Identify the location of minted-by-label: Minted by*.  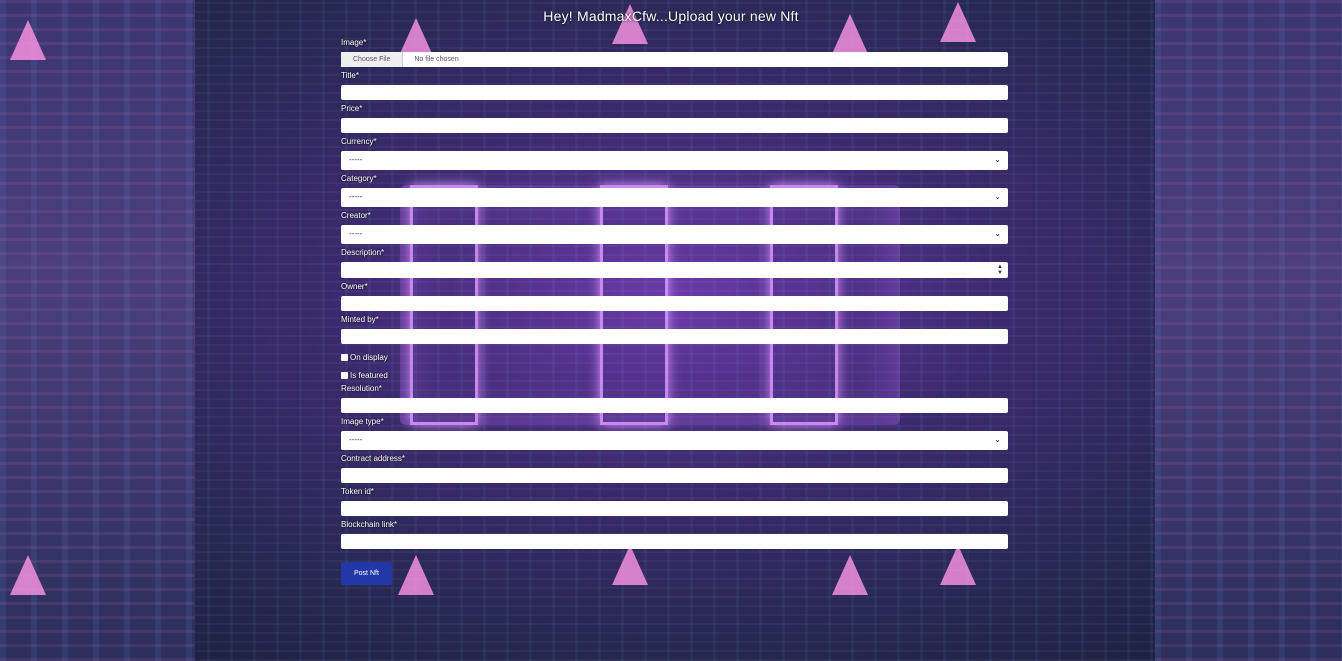
(360, 319).